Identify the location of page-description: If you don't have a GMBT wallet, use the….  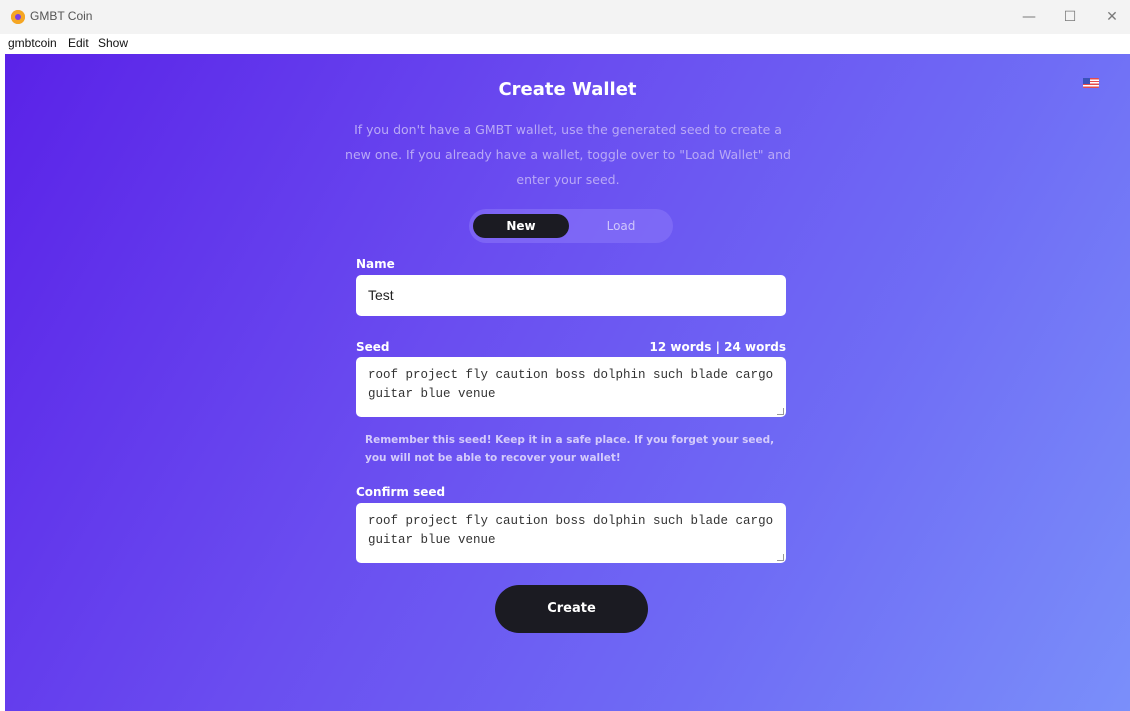
(568, 154).